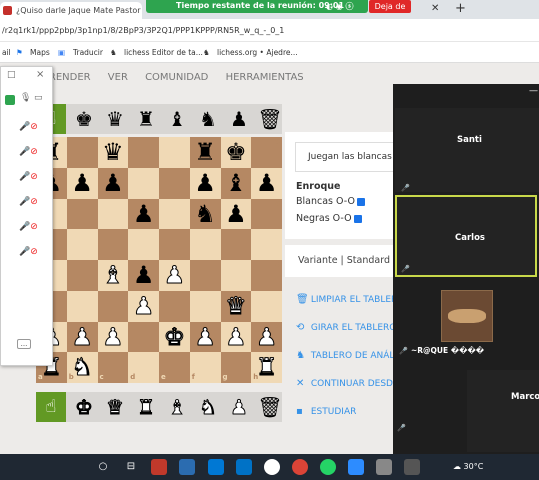 Image resolution: width=539 pixels, height=480 pixels. Describe the element at coordinates (216, 467) in the screenshot. I see `store-icon` at that location.